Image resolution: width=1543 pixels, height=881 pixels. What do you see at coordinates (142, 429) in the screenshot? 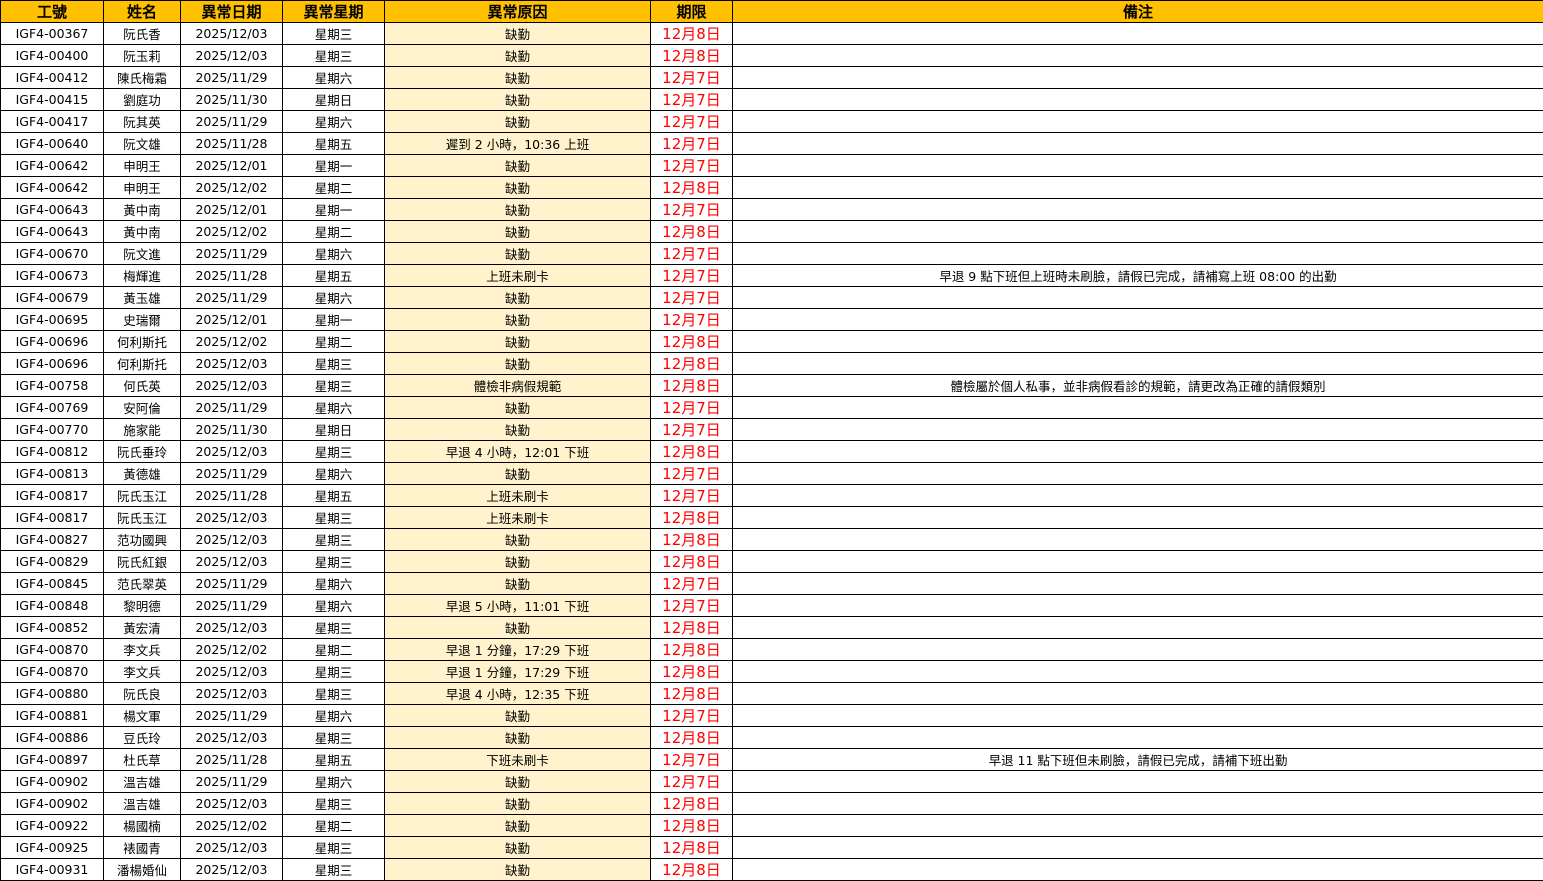
I see `cell-employee-name: 施家能` at bounding box center [142, 429].